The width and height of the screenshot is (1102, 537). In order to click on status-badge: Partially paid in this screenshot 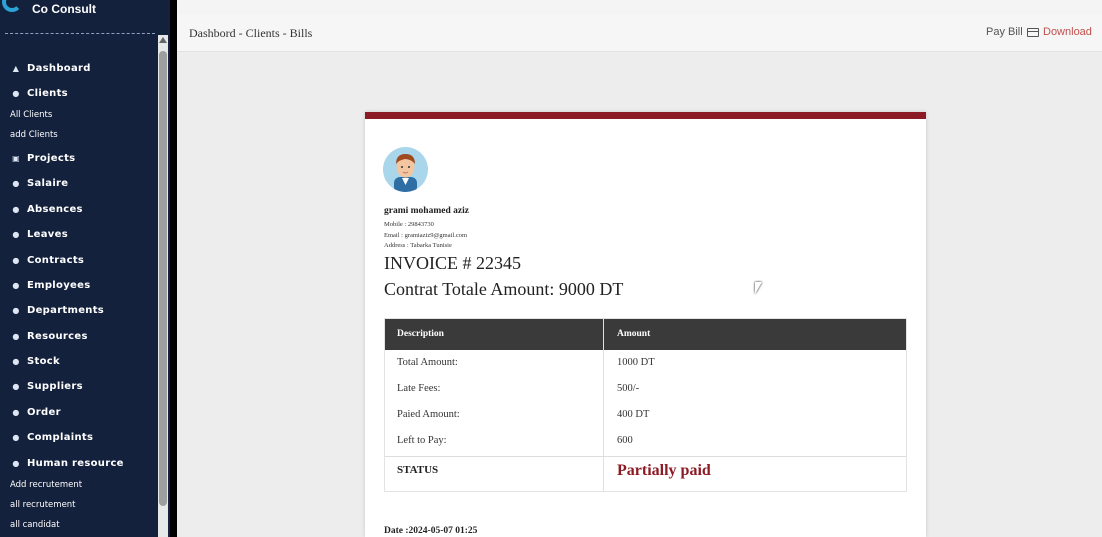, I will do `click(664, 470)`.